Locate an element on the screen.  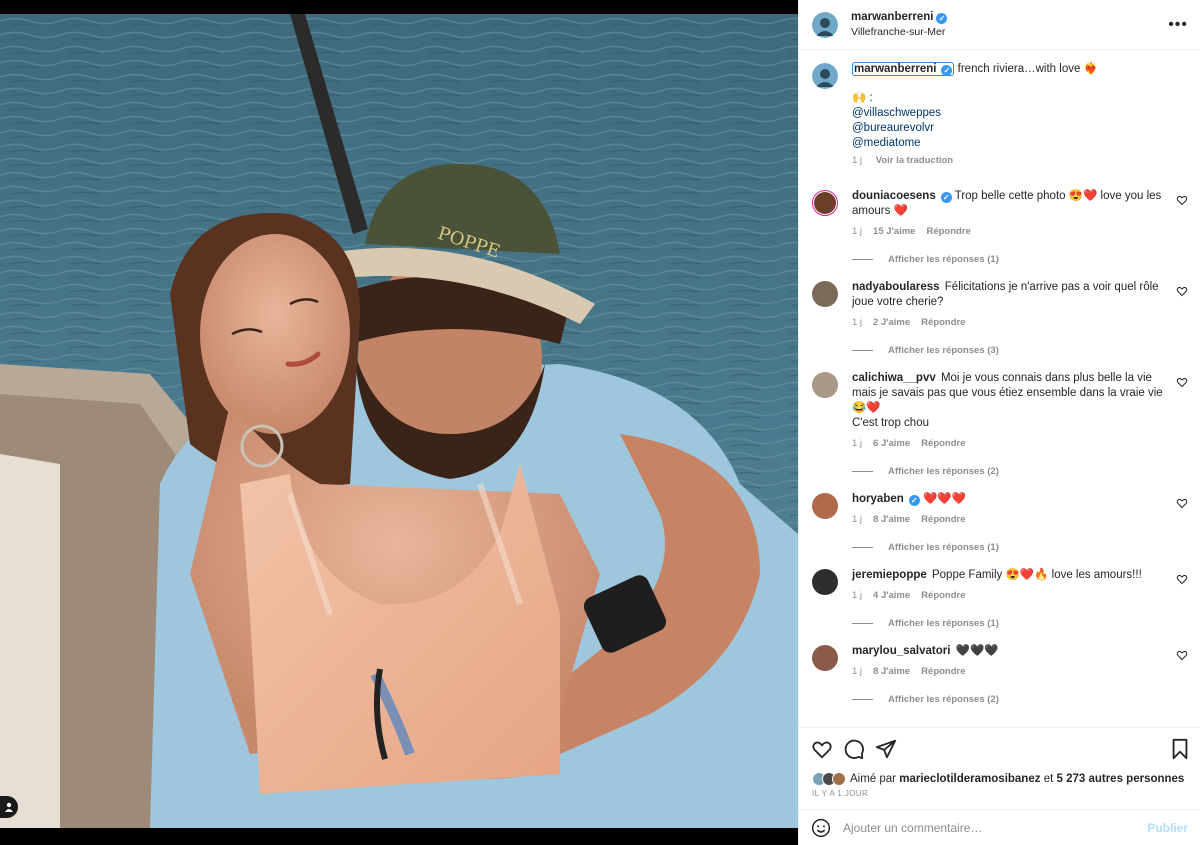
commenter-username: nadyaboularess is located at coordinates (896, 287).